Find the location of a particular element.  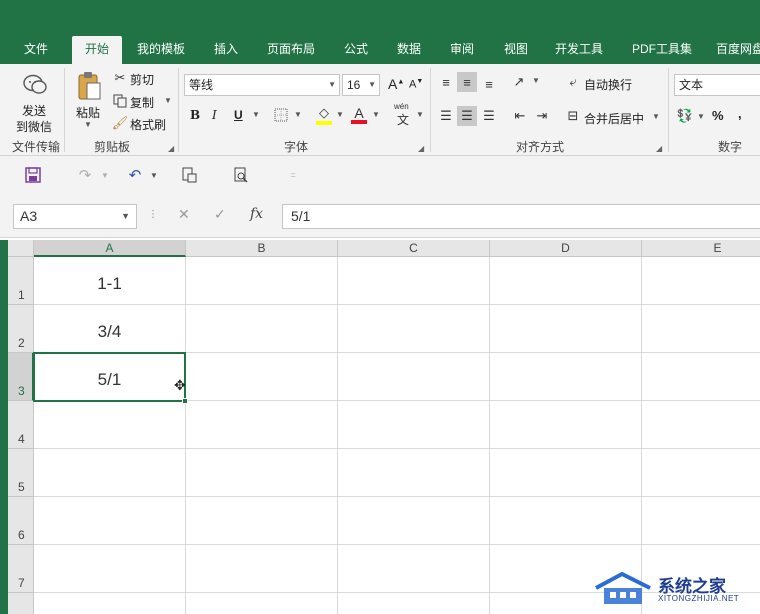

customize-qat-icon: = is located at coordinates (293, 175).